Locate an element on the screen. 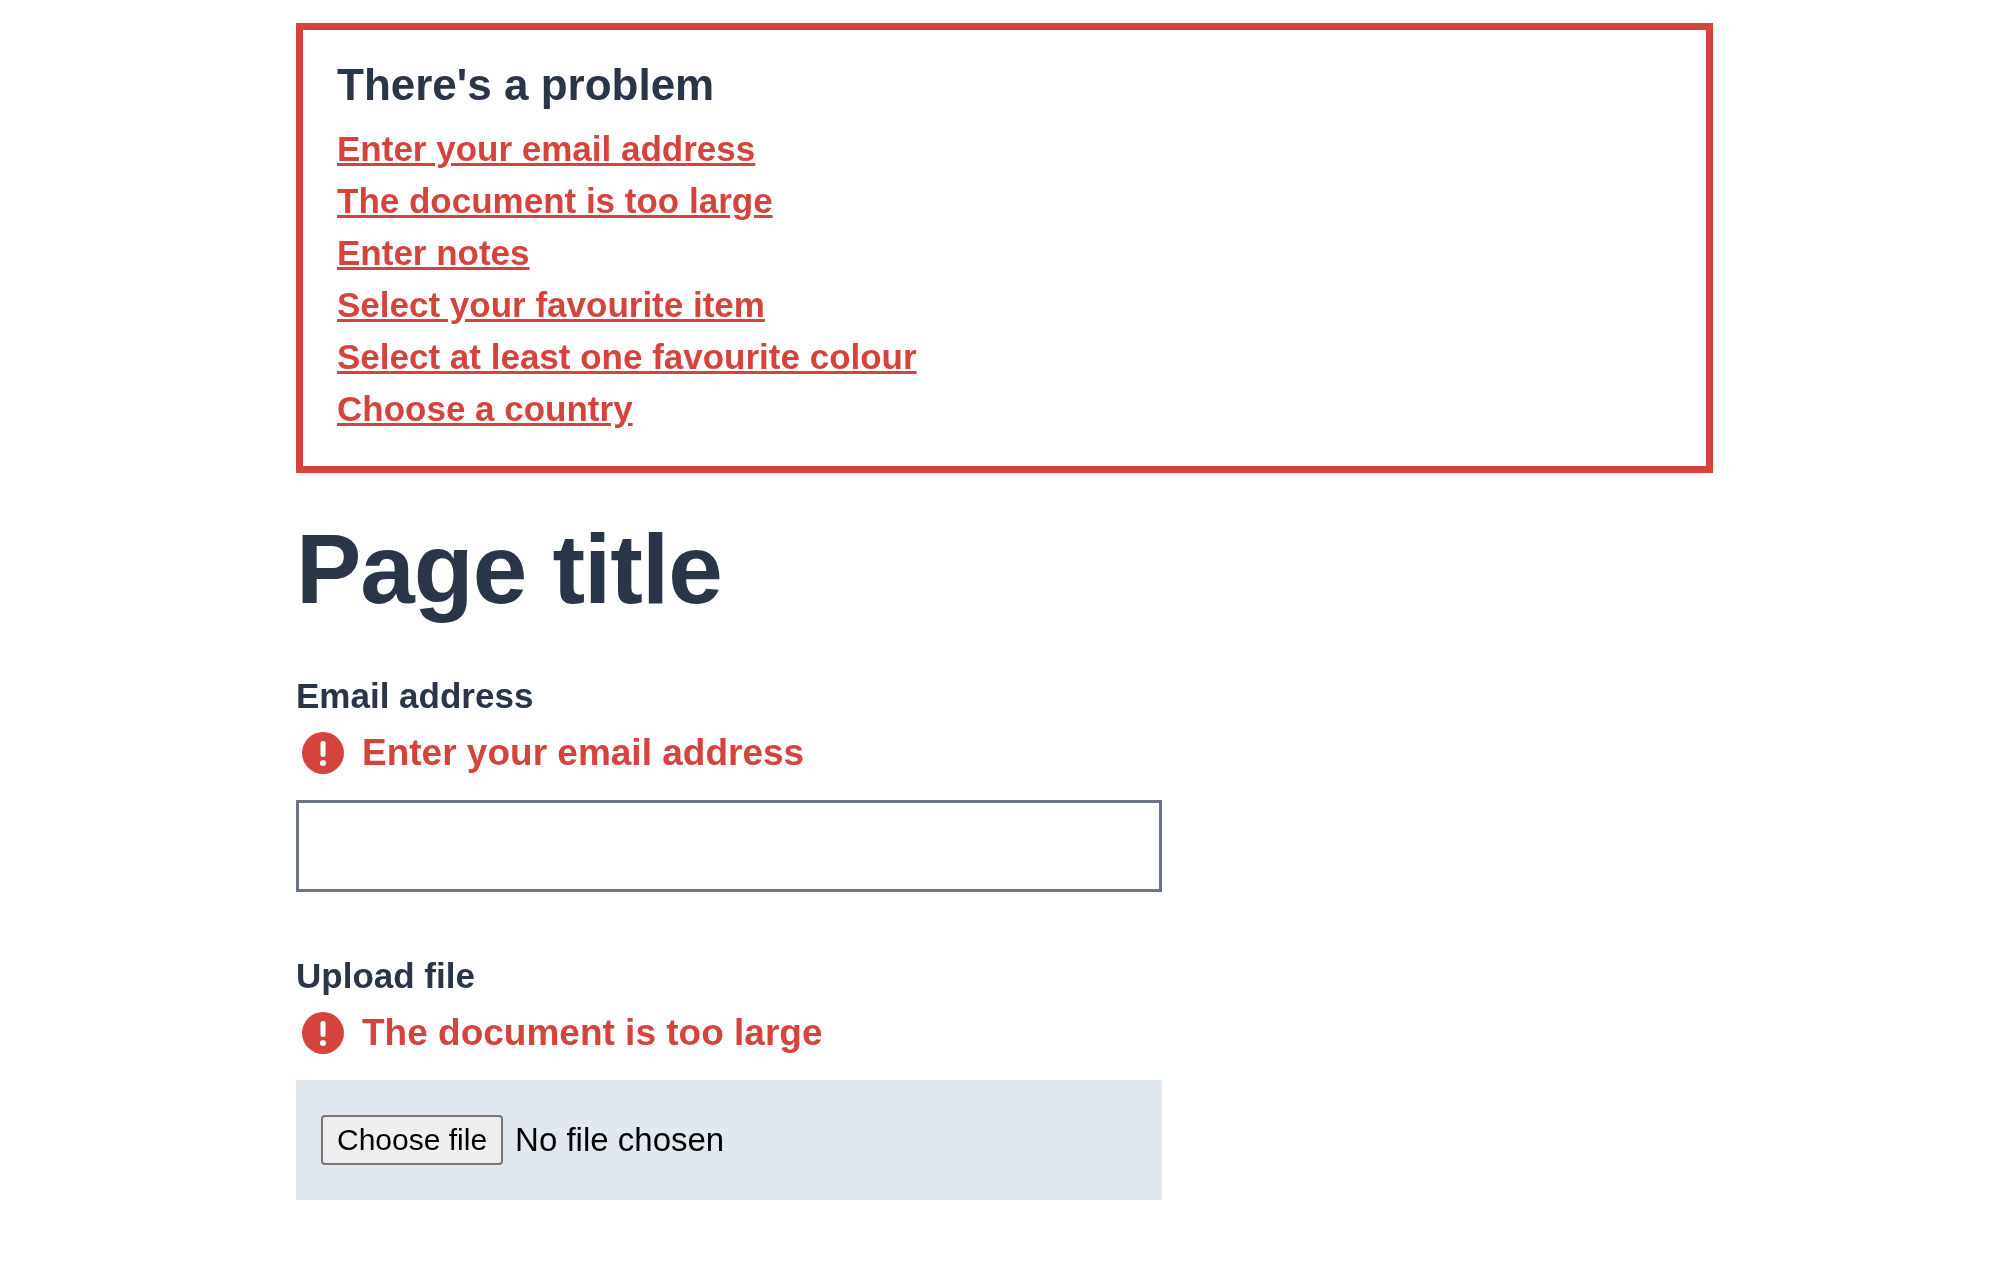 The width and height of the screenshot is (2000, 1273). choose-file-button: Choose file is located at coordinates (412, 1140).